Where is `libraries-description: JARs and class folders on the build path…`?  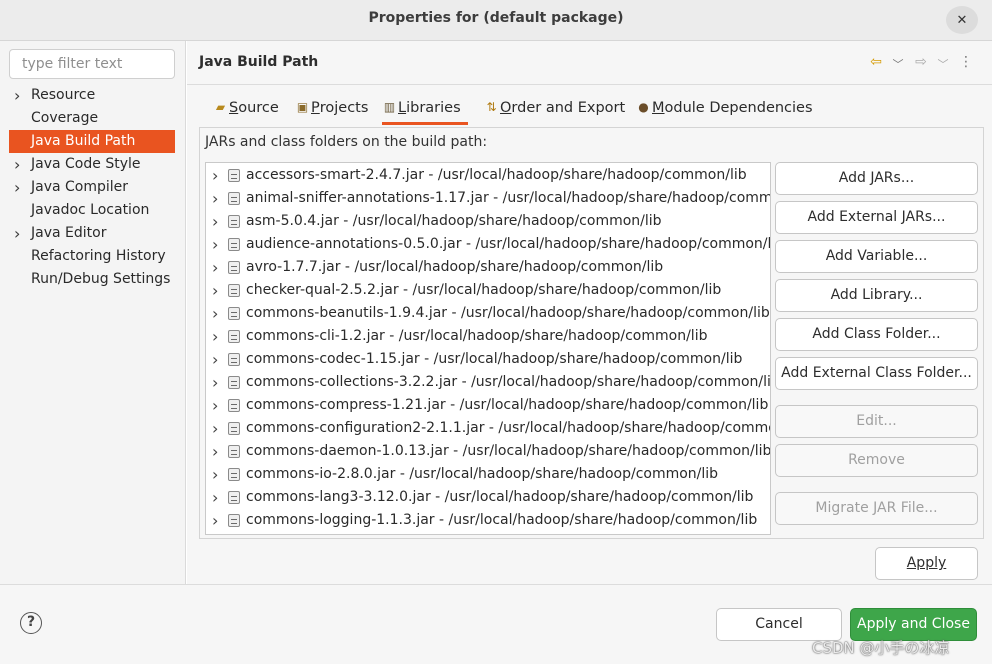
libraries-description: JARs and class folders on the build path… is located at coordinates (346, 142).